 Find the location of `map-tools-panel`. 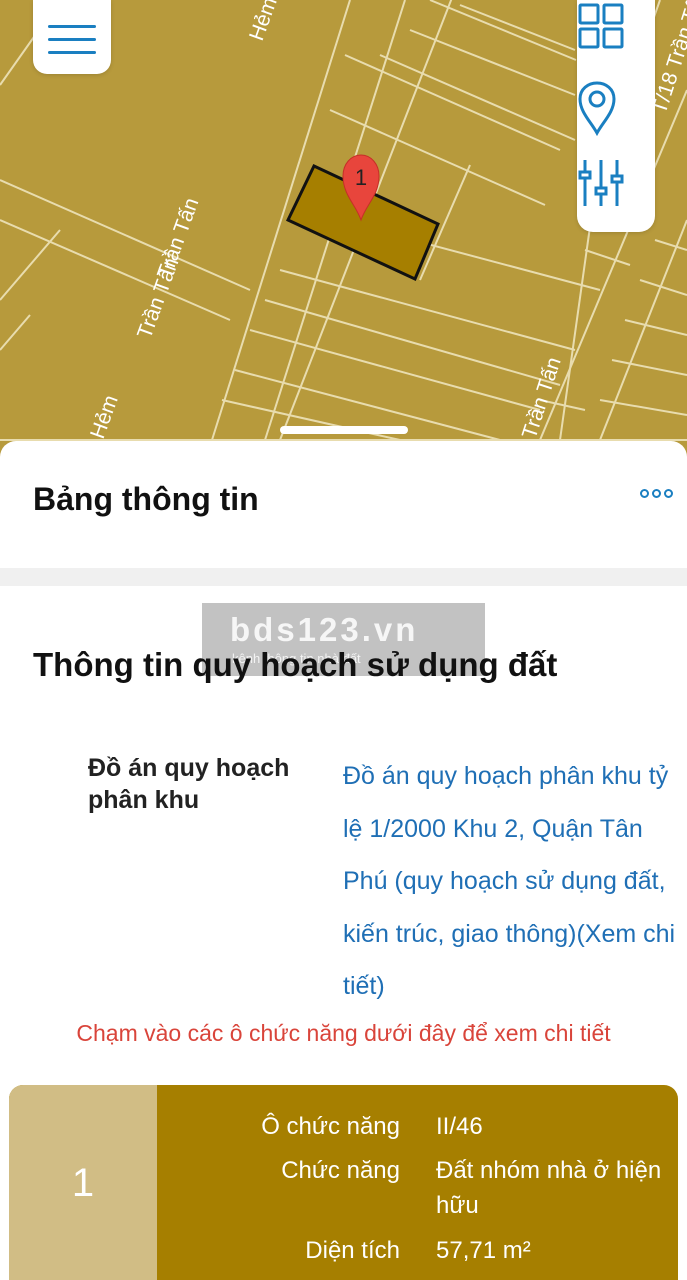

map-tools-panel is located at coordinates (616, 116).